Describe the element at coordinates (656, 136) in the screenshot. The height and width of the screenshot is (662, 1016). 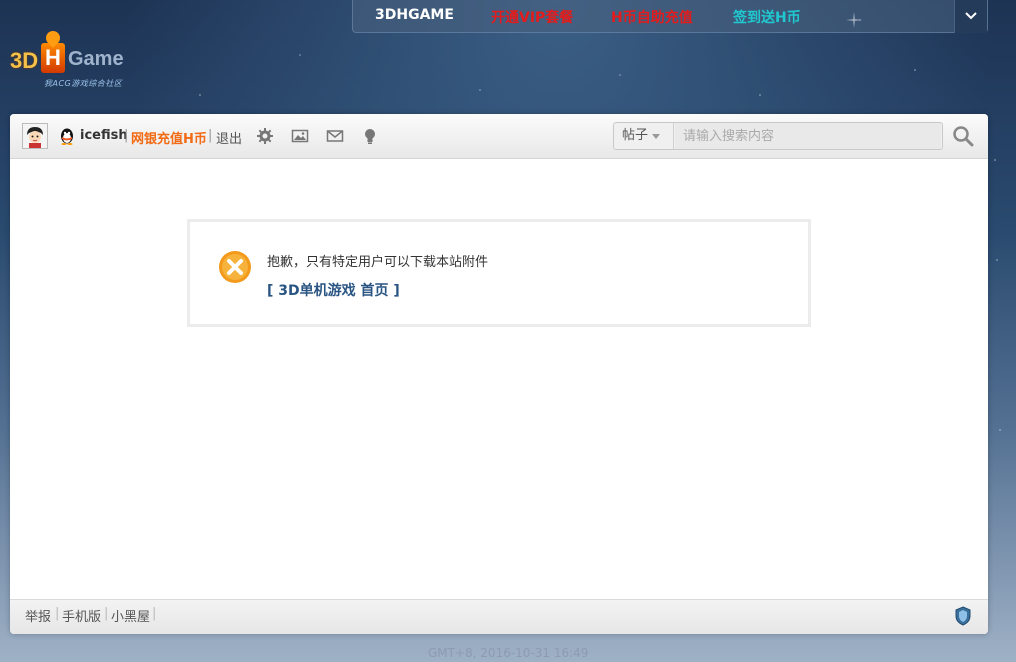
I see `caret-down-icon` at that location.